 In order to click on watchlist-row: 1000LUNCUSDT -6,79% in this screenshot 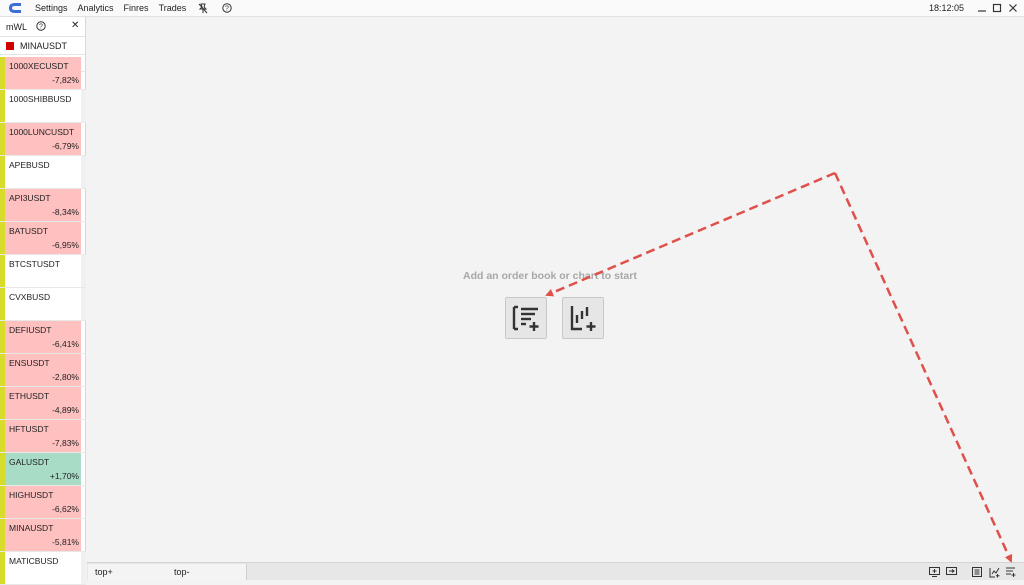, I will do `click(43, 139)`.